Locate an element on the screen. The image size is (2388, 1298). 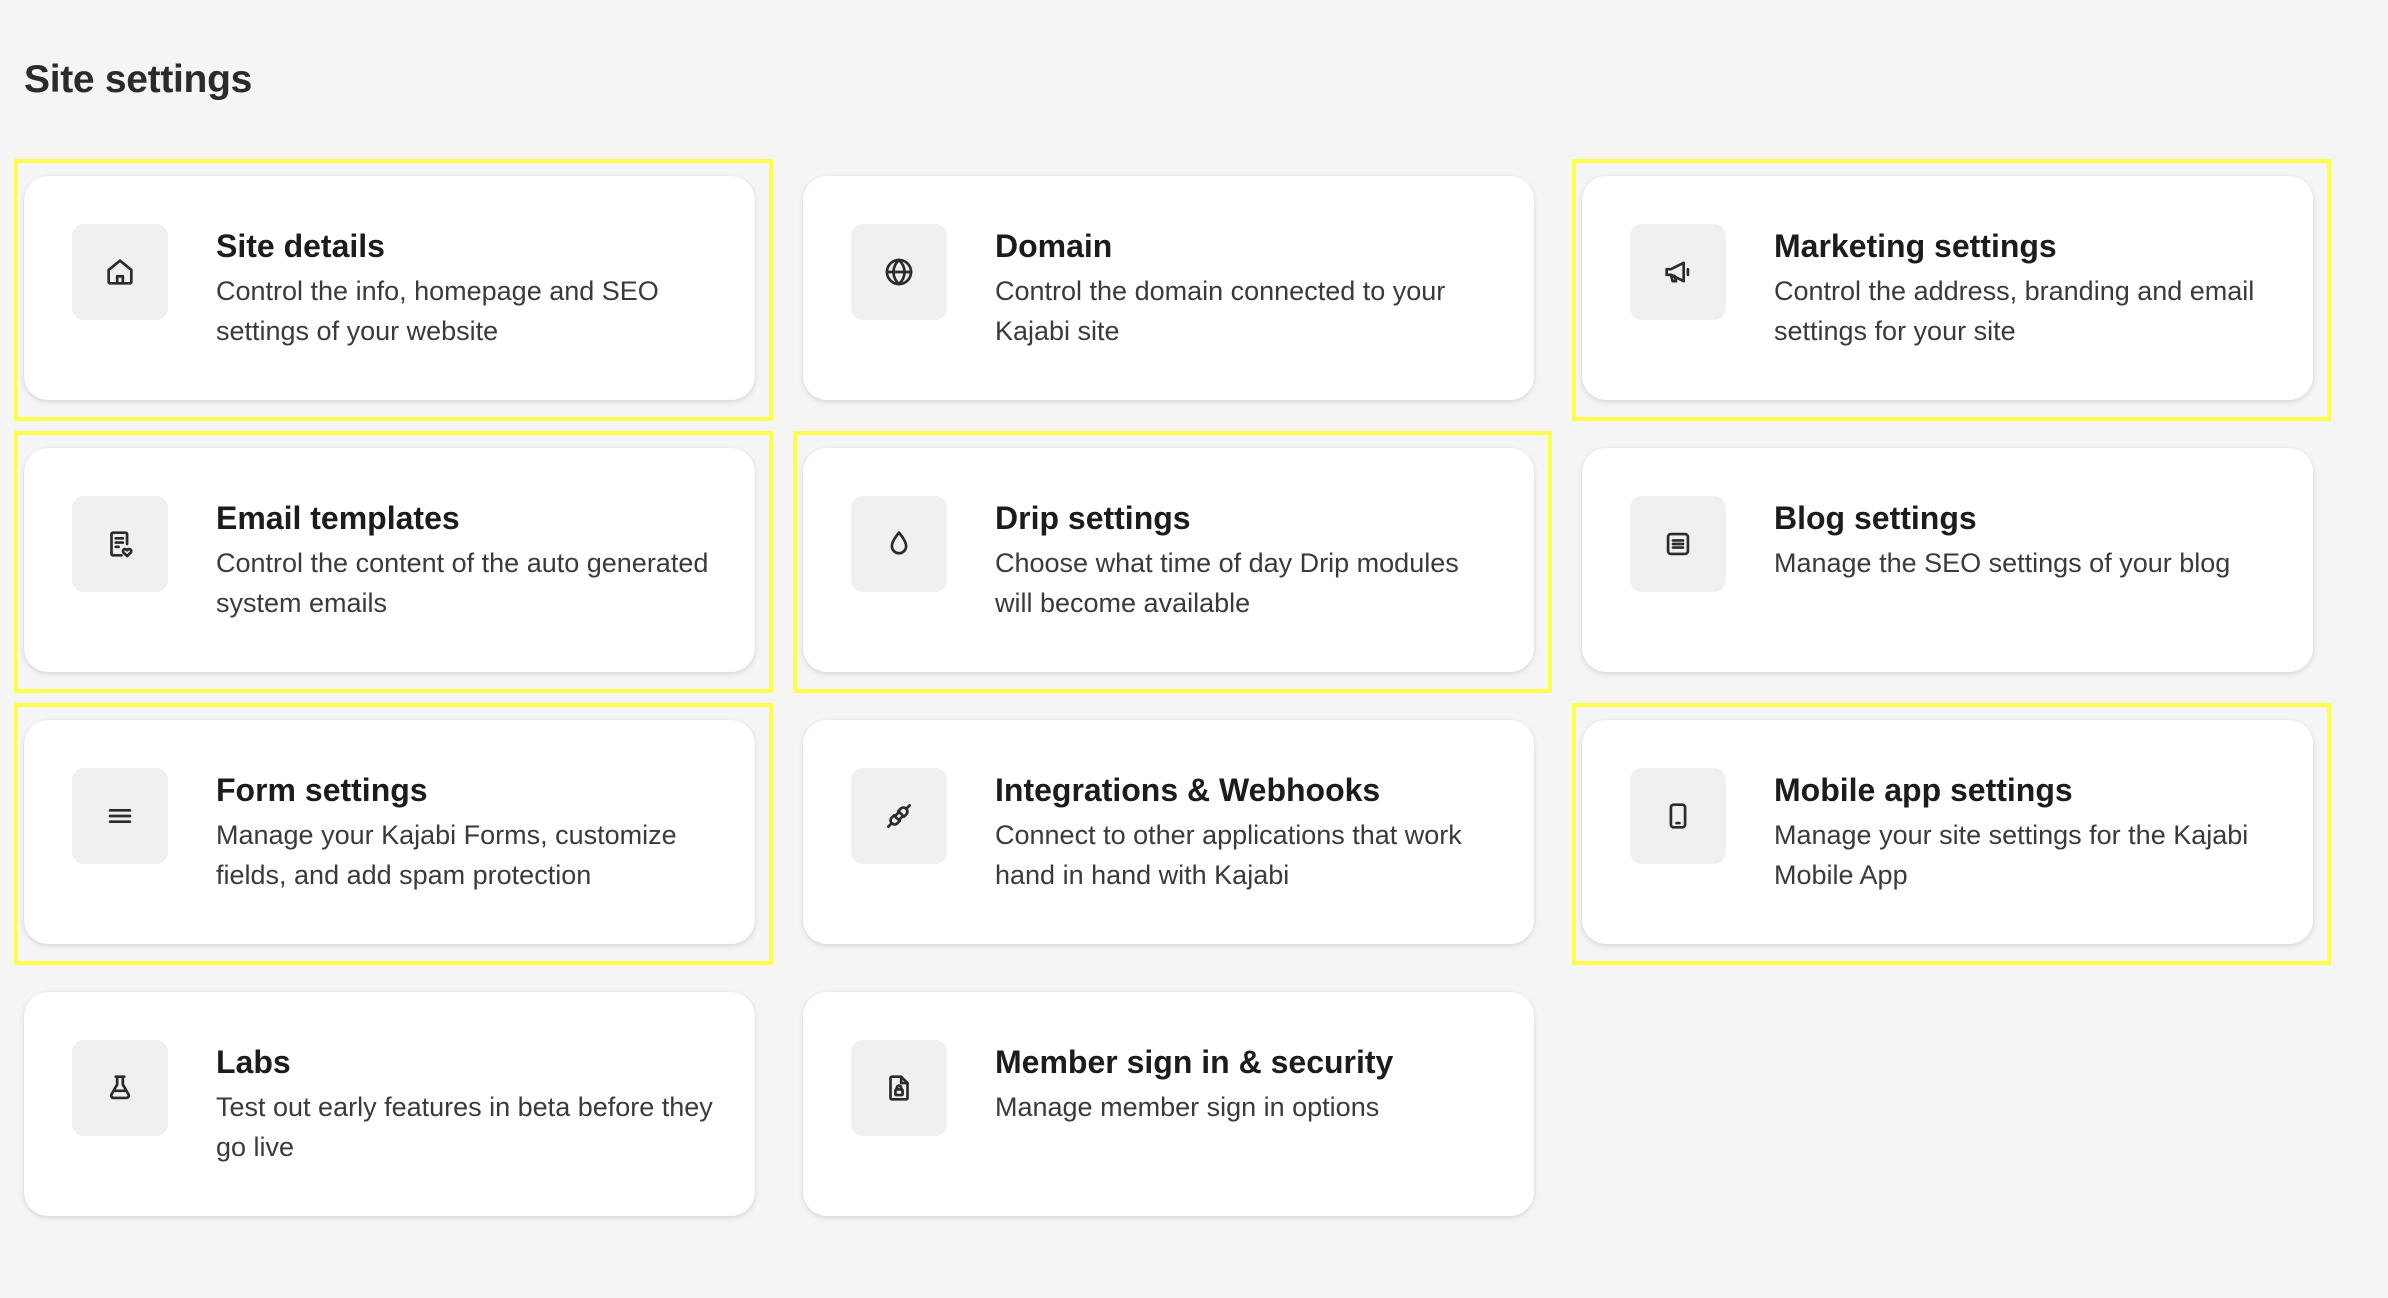
lock-document-icon is located at coordinates (899, 1088).